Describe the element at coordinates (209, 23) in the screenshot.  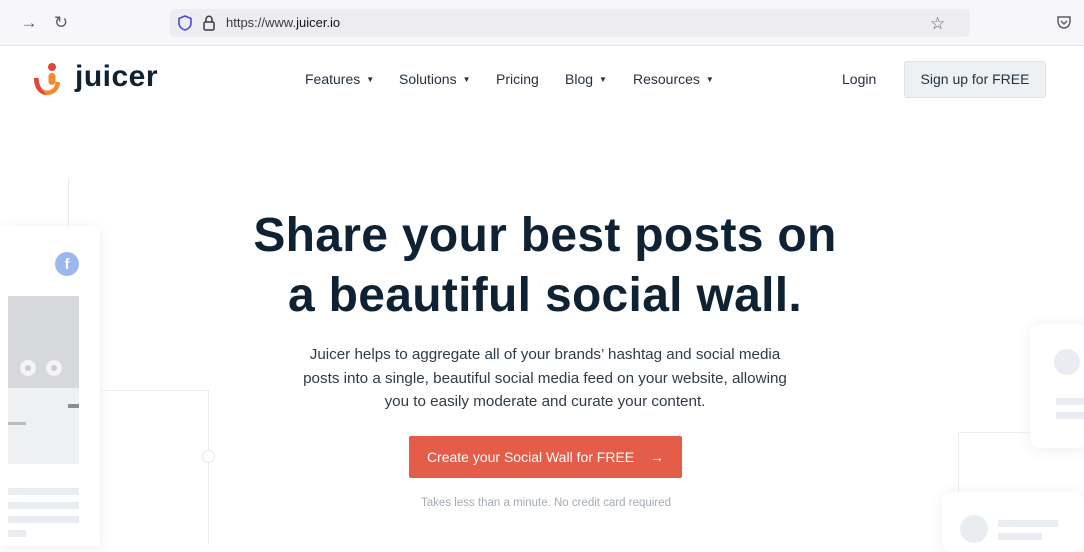
I see `lock-icon` at that location.